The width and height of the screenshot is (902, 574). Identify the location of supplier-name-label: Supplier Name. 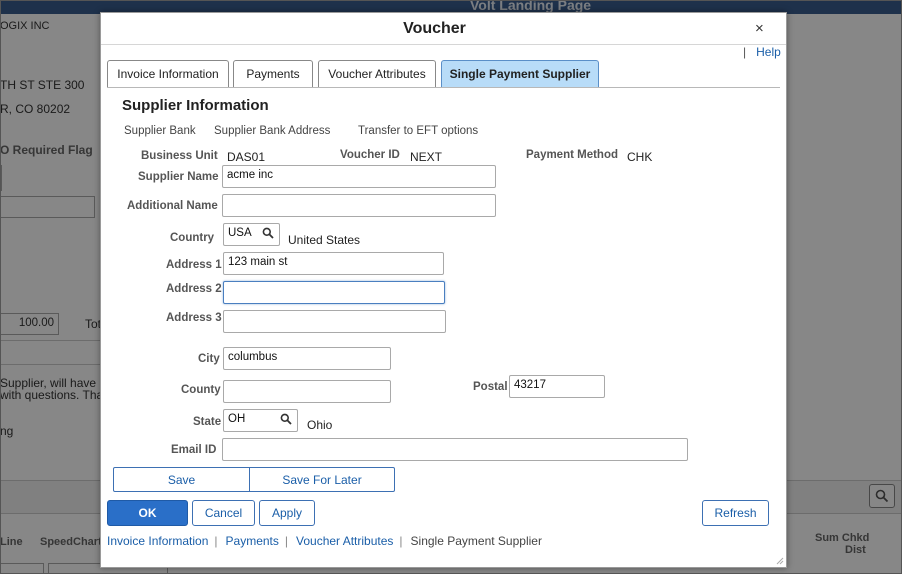
(178, 177).